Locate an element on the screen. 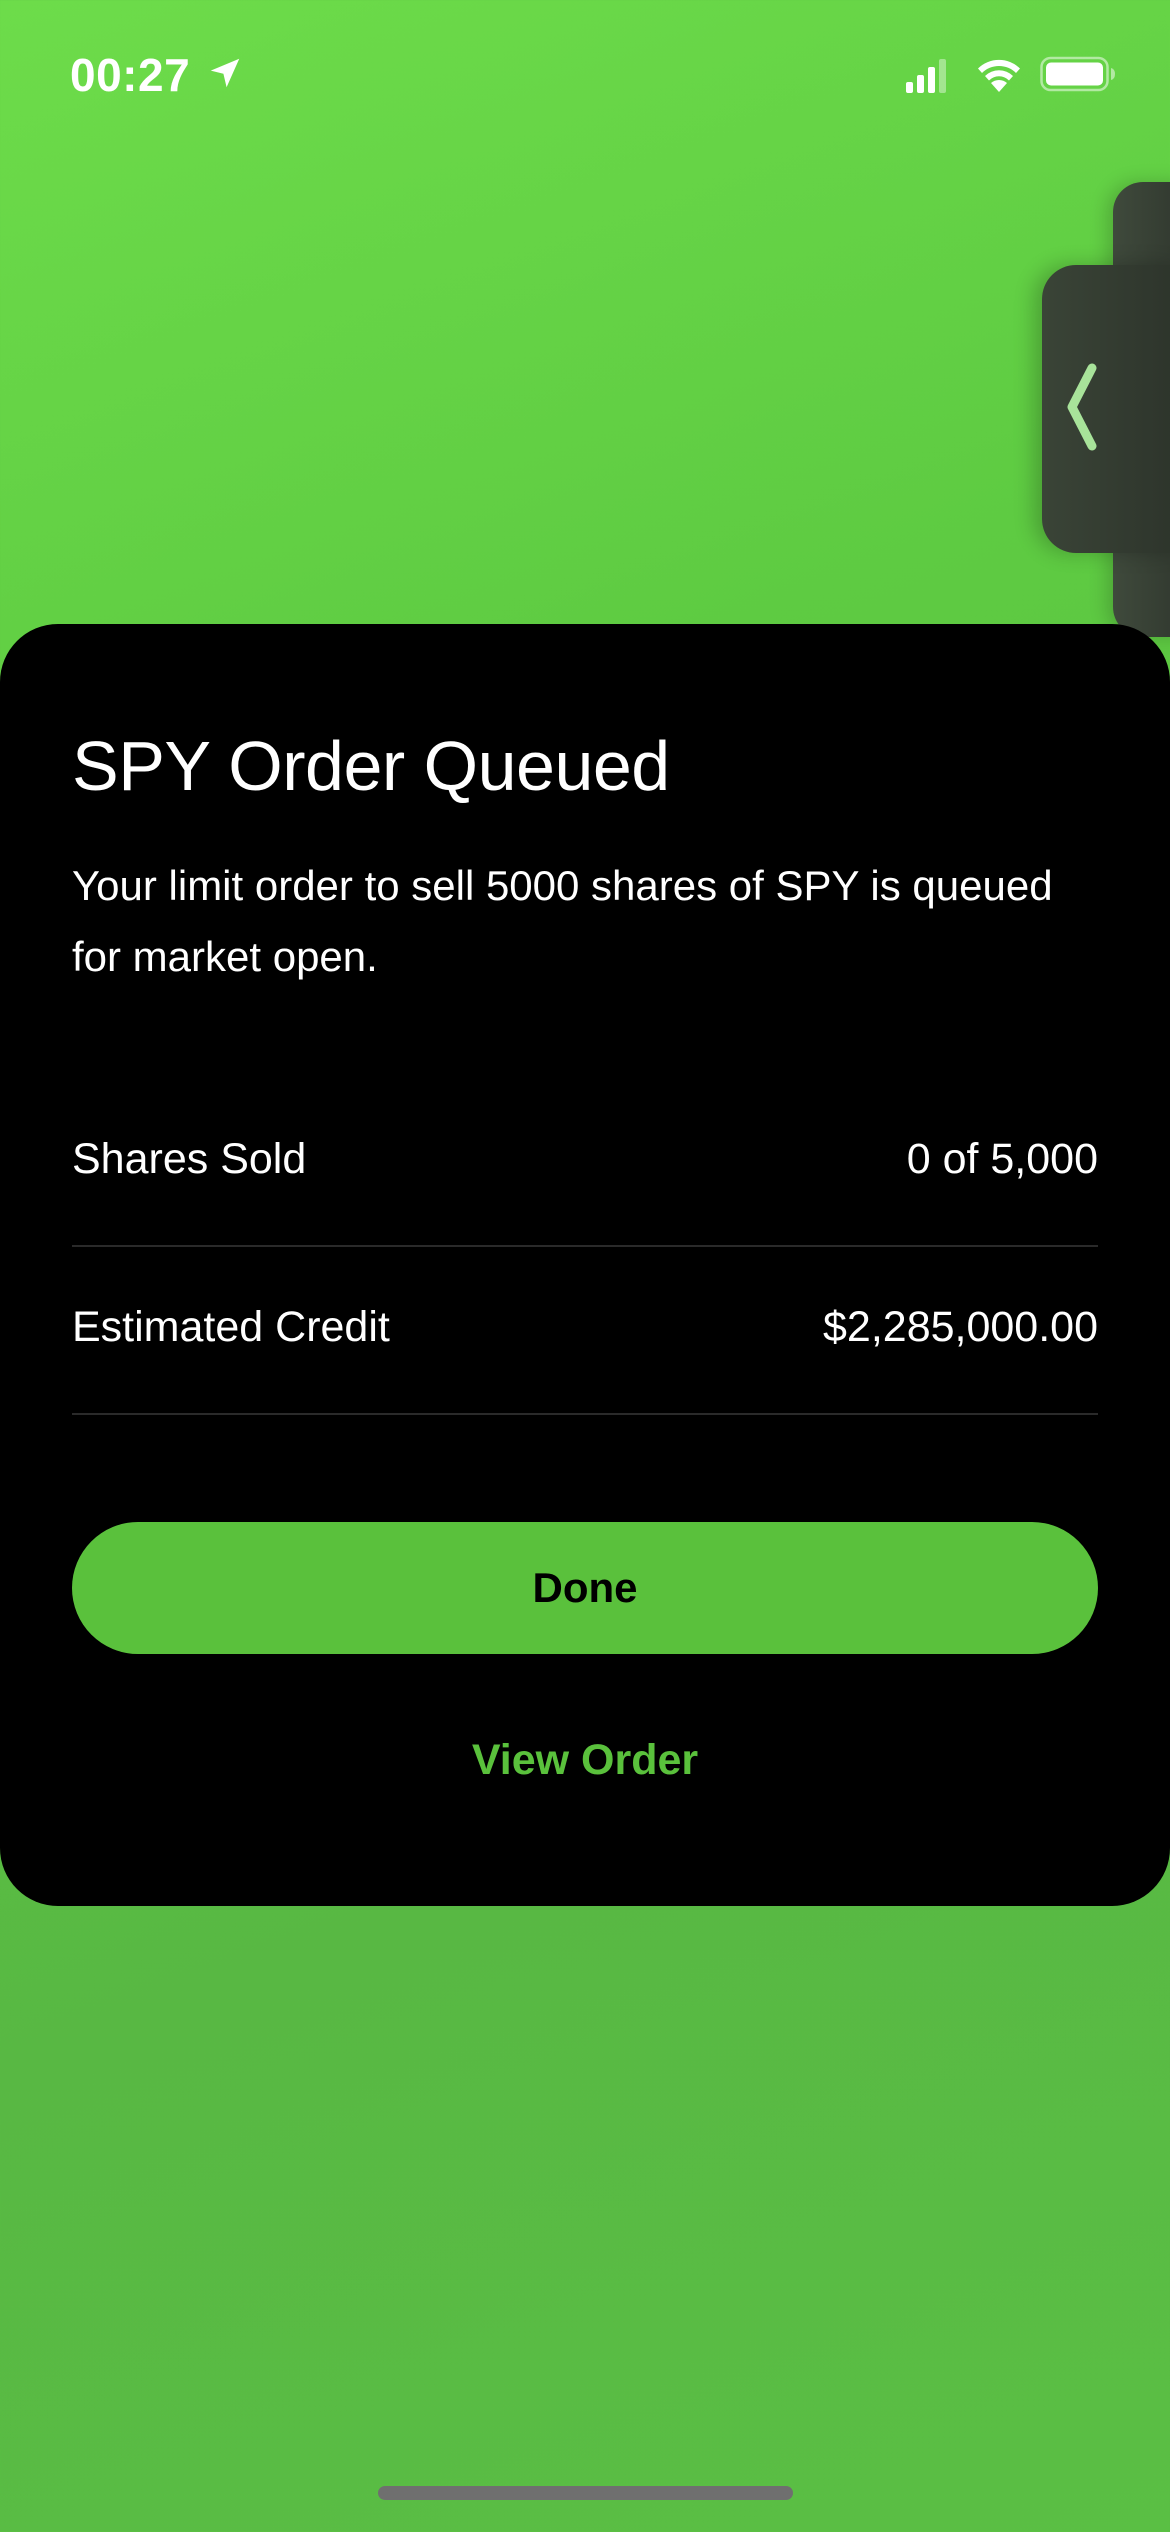 The width and height of the screenshot is (1170, 2532). detail-row-estimated-credit: Estimated Credit $2,285,000.00 is located at coordinates (585, 1331).